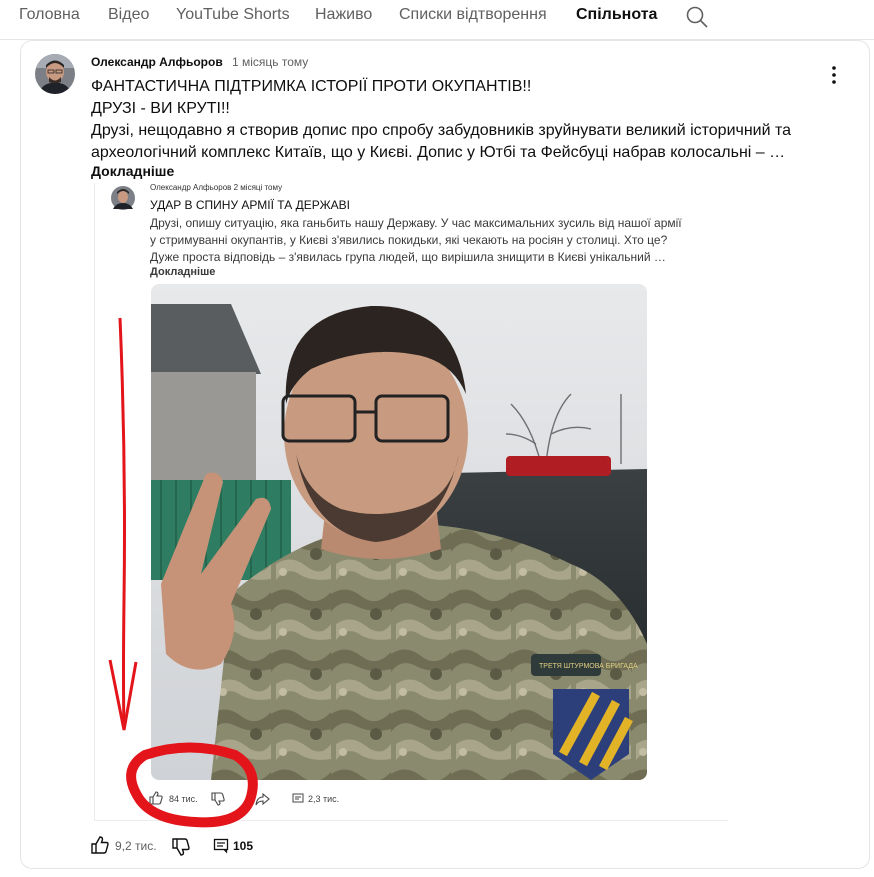  I want to click on read-more-link: Докладніше, so click(132, 171).